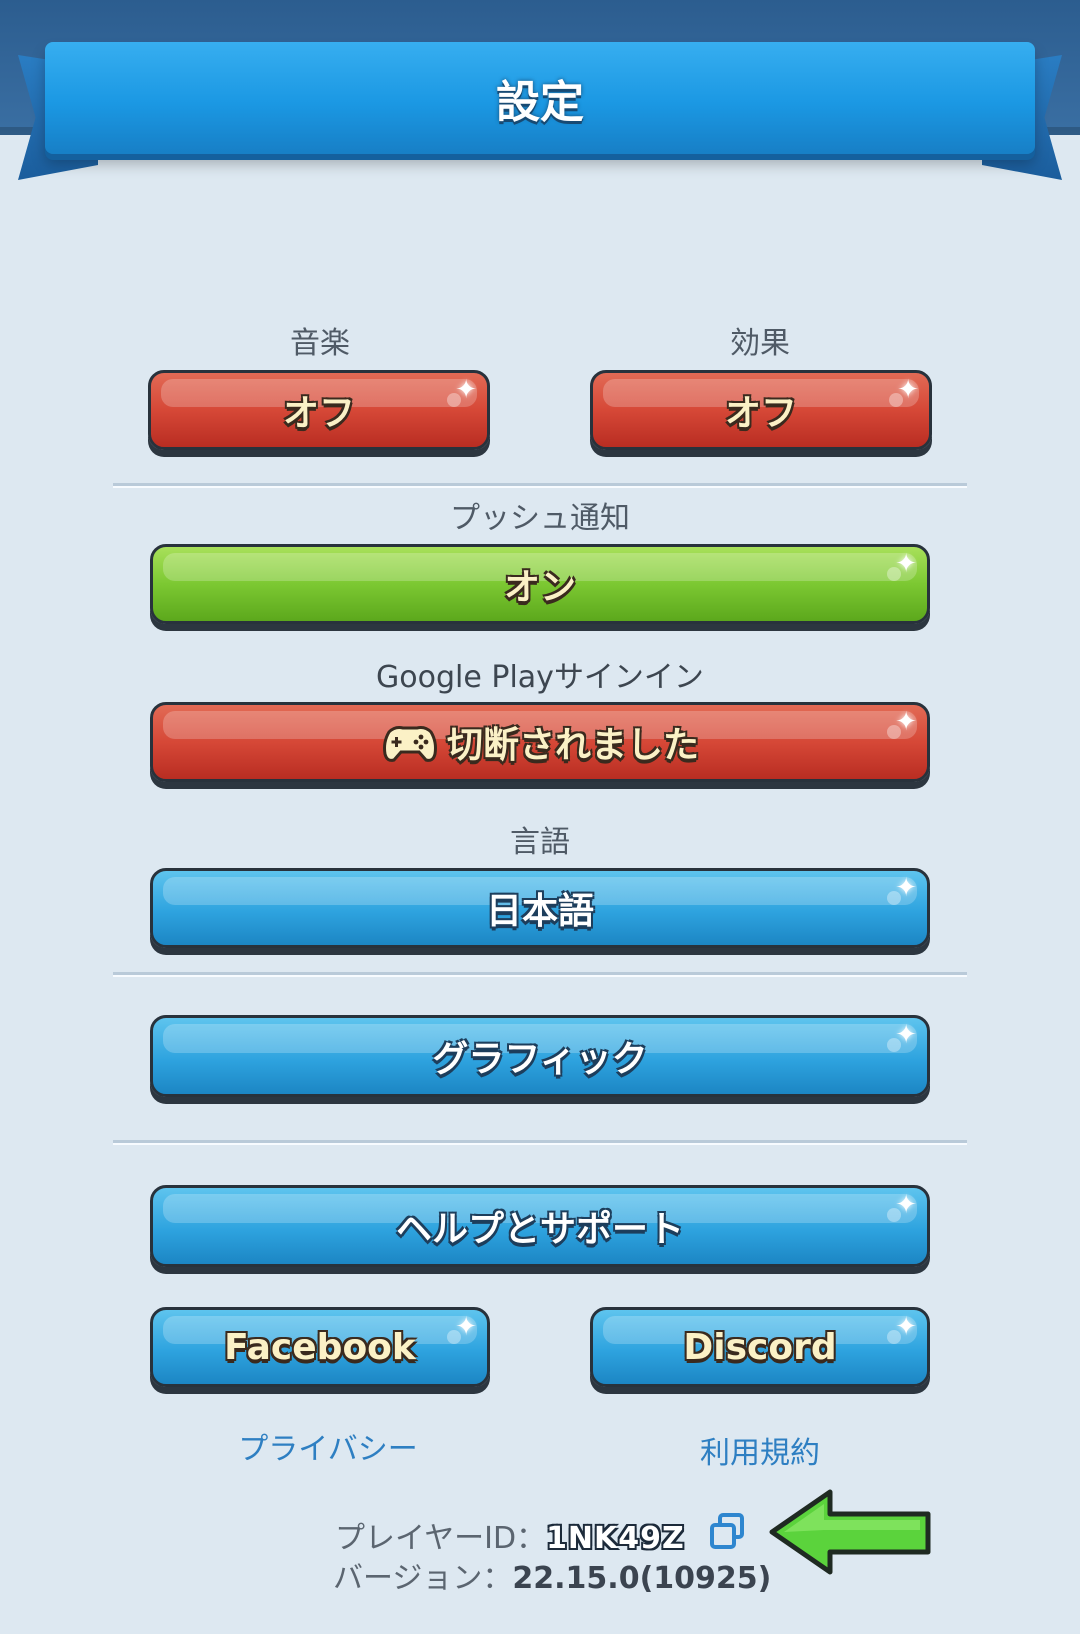  I want to click on facebook-button-label: Facebook, so click(320, 1347).